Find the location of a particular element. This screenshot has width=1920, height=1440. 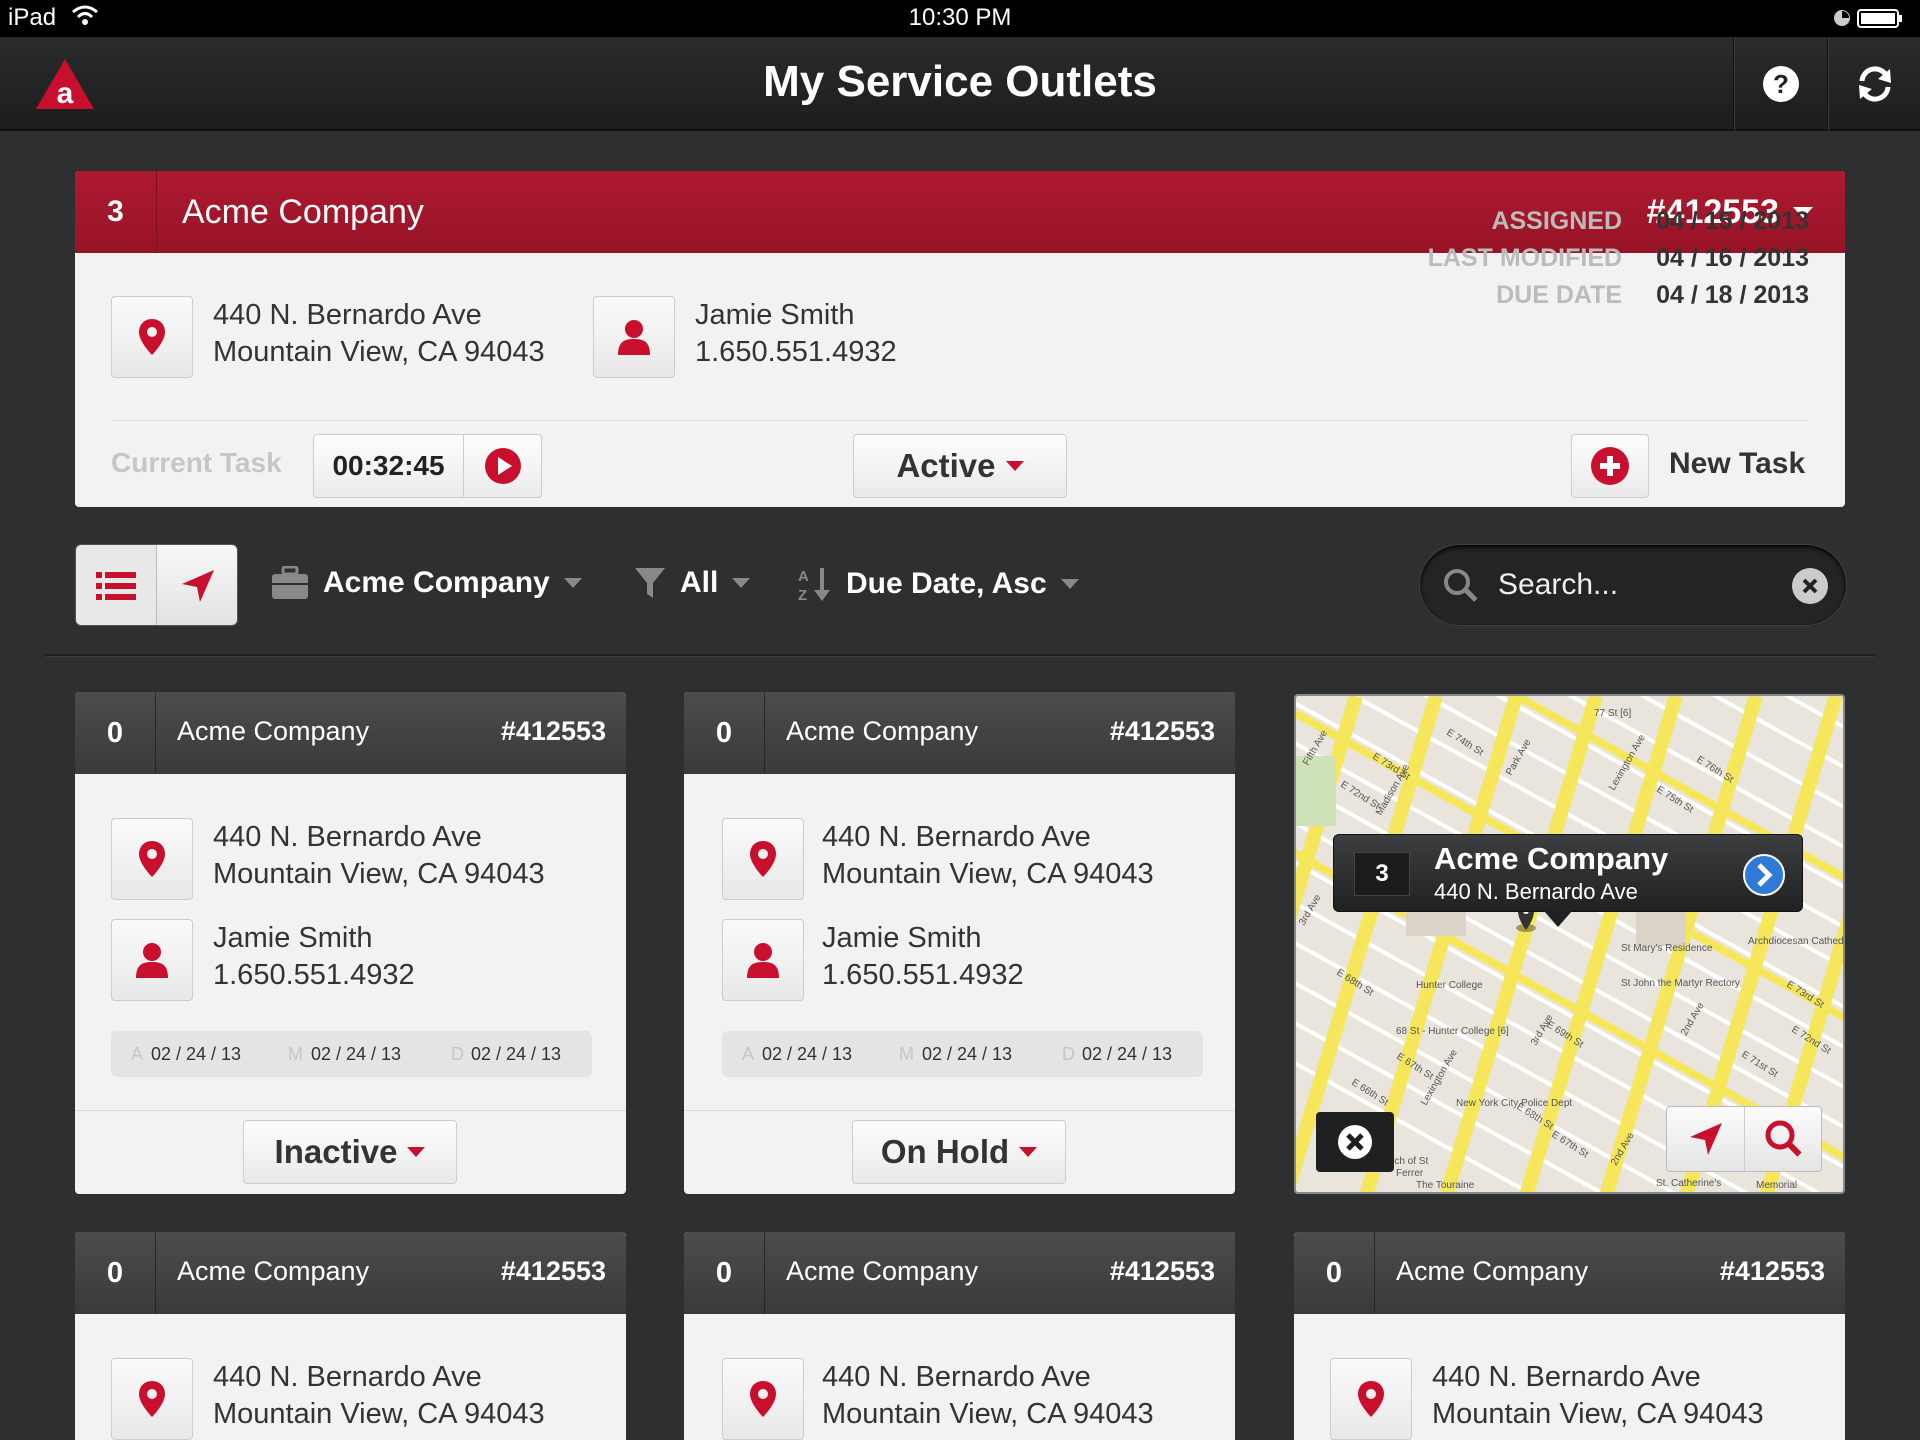

callout-title: Acme Company is located at coordinates (1551, 858).